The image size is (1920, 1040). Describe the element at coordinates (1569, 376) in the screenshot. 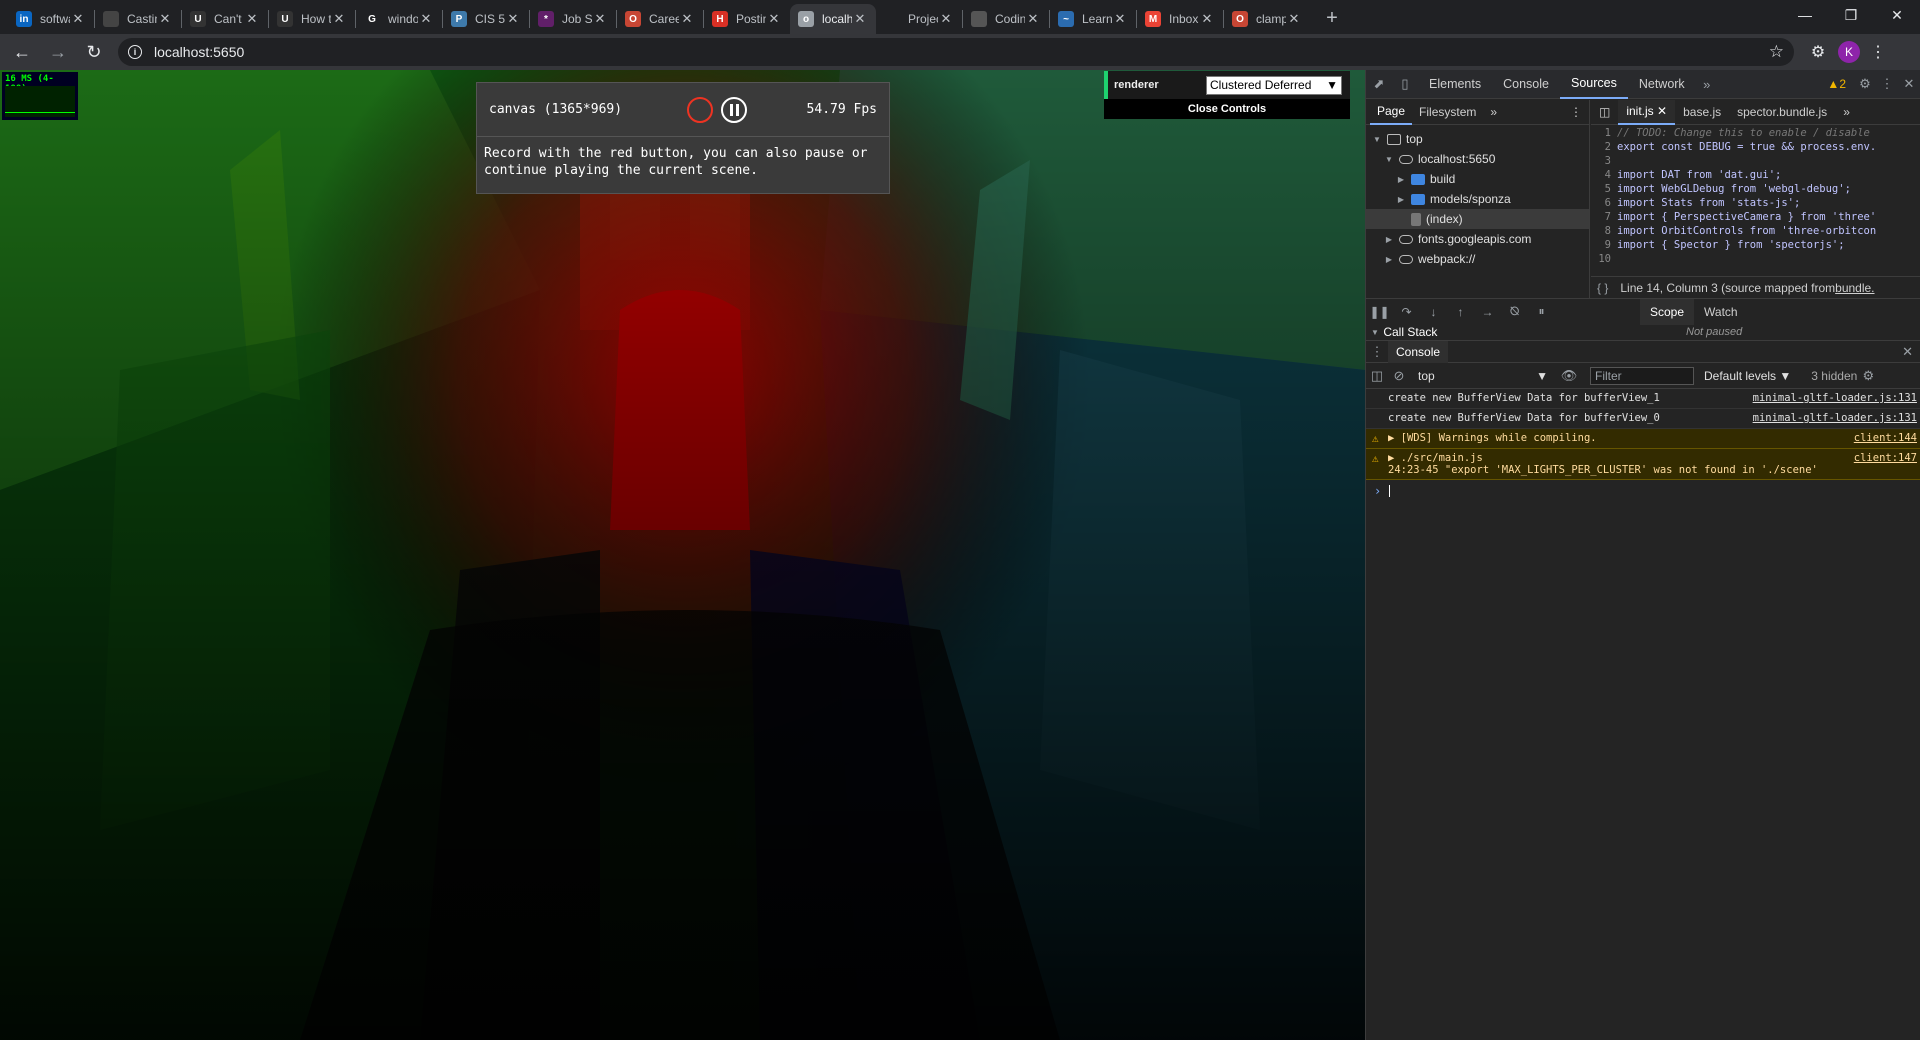

I see `live-expression-eye-icon: 👁` at that location.